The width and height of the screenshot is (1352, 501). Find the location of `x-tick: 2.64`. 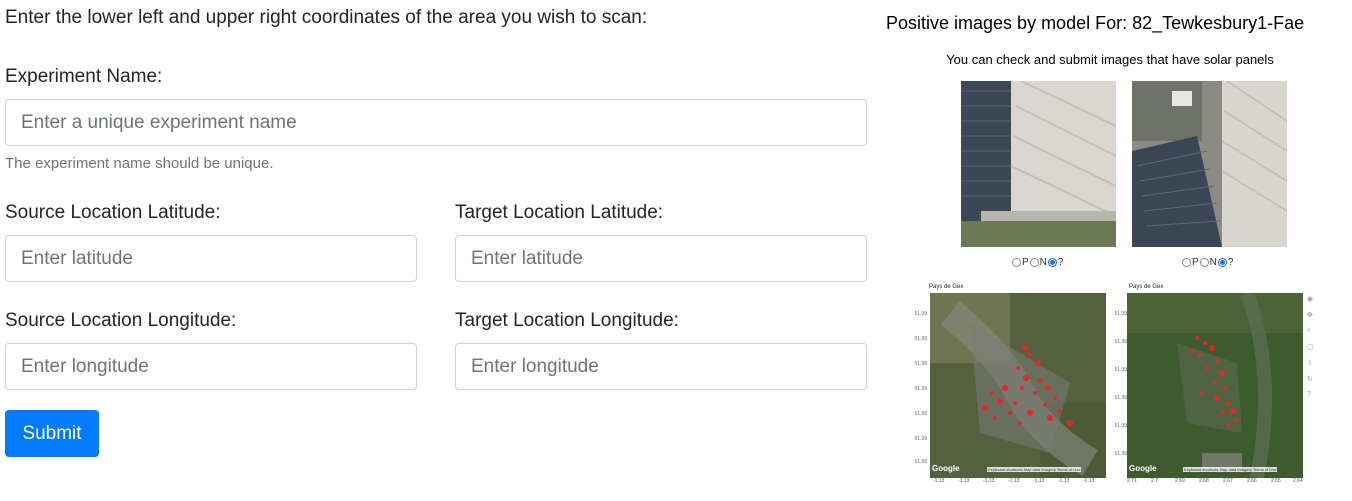

x-tick: 2.64 is located at coordinates (1298, 481).